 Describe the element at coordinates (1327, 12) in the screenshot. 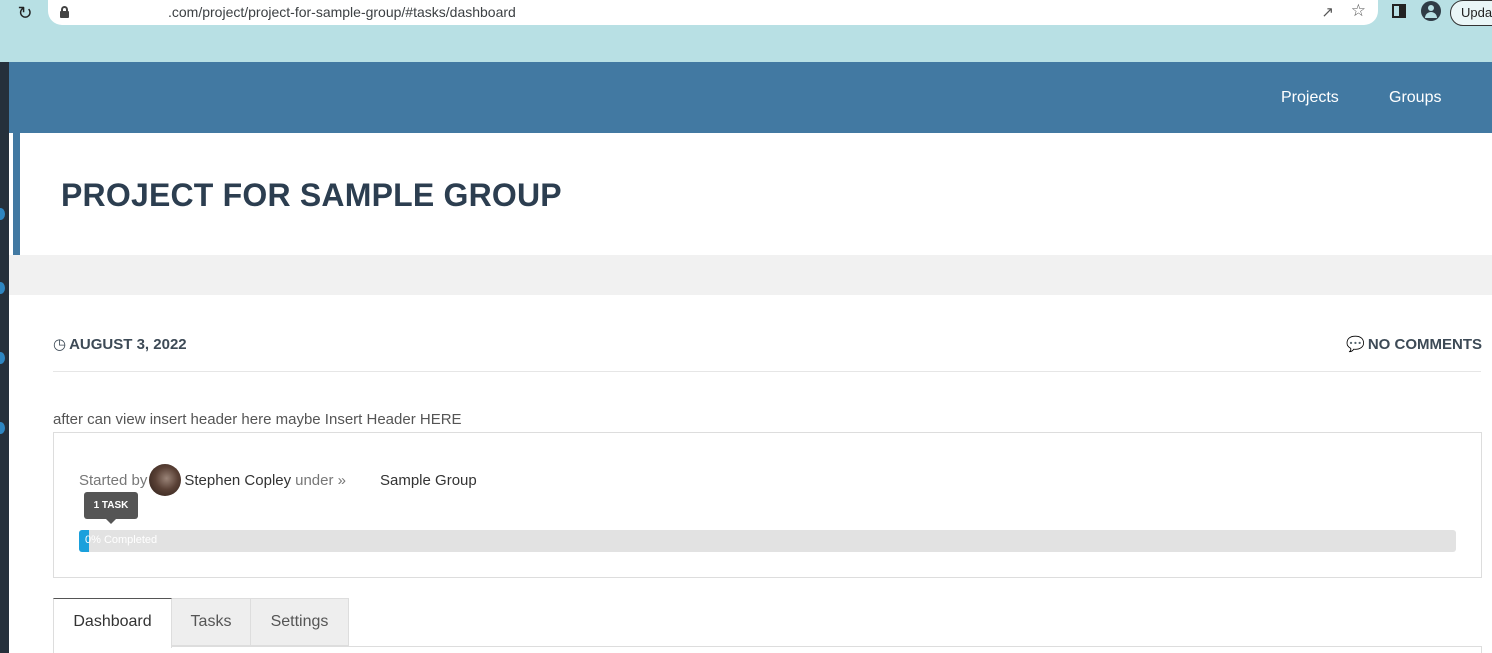

I see `share-icon: ↗` at that location.